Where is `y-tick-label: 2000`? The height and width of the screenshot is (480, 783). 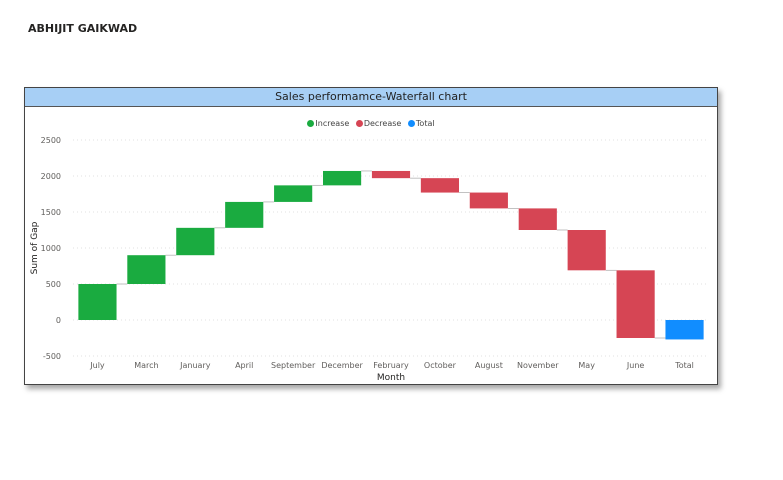
y-tick-label: 2000 is located at coordinates (51, 176).